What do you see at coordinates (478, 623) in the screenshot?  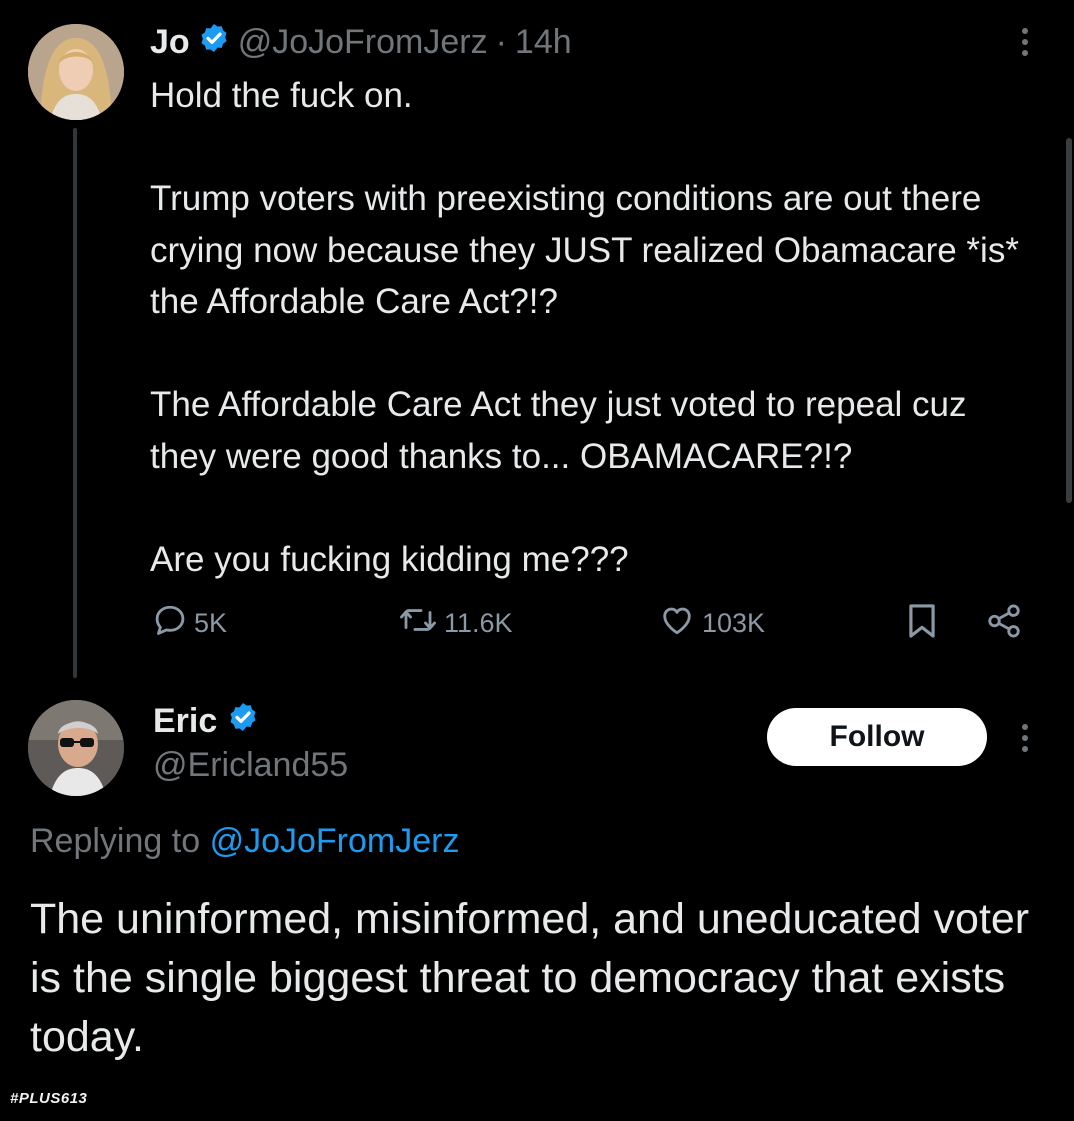 I see `repost-count: 11.6K` at bounding box center [478, 623].